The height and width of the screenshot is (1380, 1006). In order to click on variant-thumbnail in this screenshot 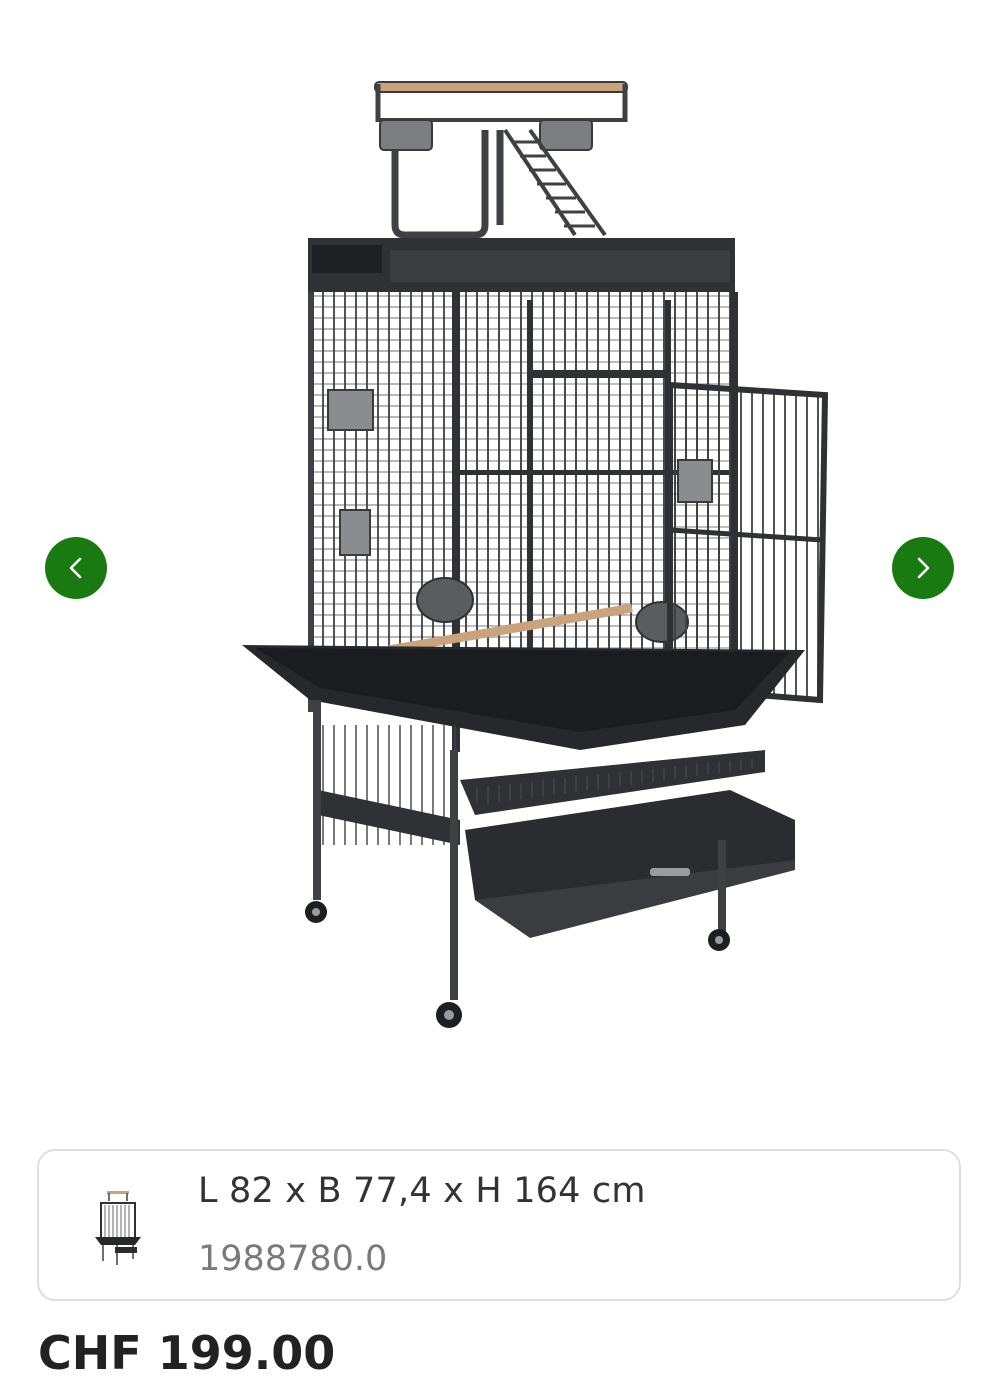, I will do `click(118, 1228)`.